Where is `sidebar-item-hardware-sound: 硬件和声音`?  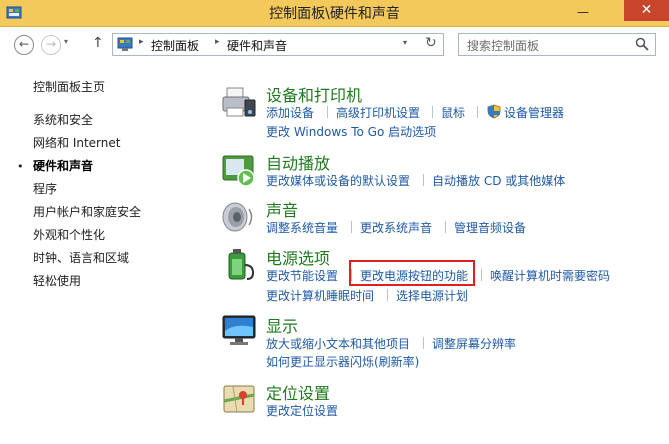
sidebar-item-hardware-sound: 硬件和声音 is located at coordinates (63, 166).